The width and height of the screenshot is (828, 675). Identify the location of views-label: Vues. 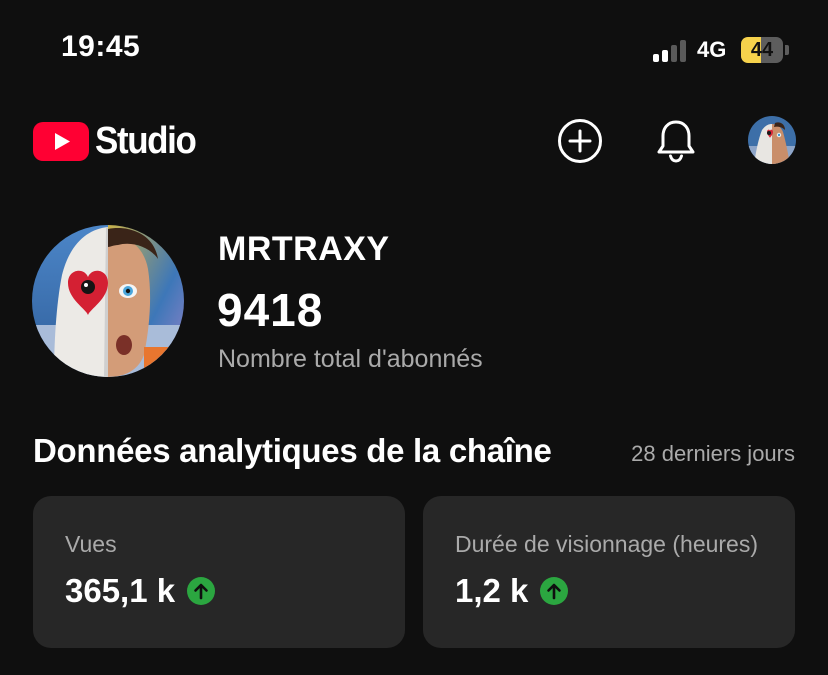
(91, 544).